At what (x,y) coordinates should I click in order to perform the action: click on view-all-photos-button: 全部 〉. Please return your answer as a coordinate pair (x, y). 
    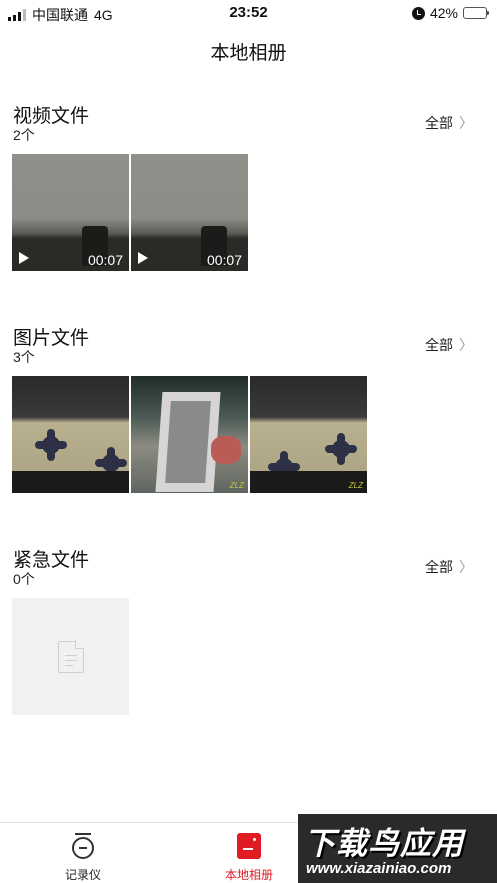
    Looking at the image, I should click on (449, 345).